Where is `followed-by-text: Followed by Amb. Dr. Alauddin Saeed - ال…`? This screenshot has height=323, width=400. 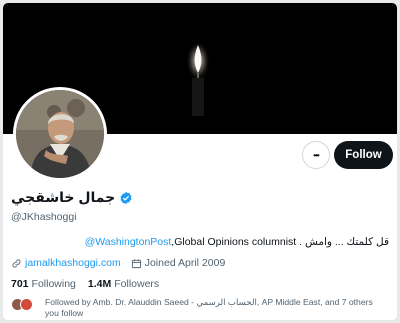 followed-by-text: Followed by Amb. Dr. Alauddin Saeed - ال… is located at coordinates (220, 308).